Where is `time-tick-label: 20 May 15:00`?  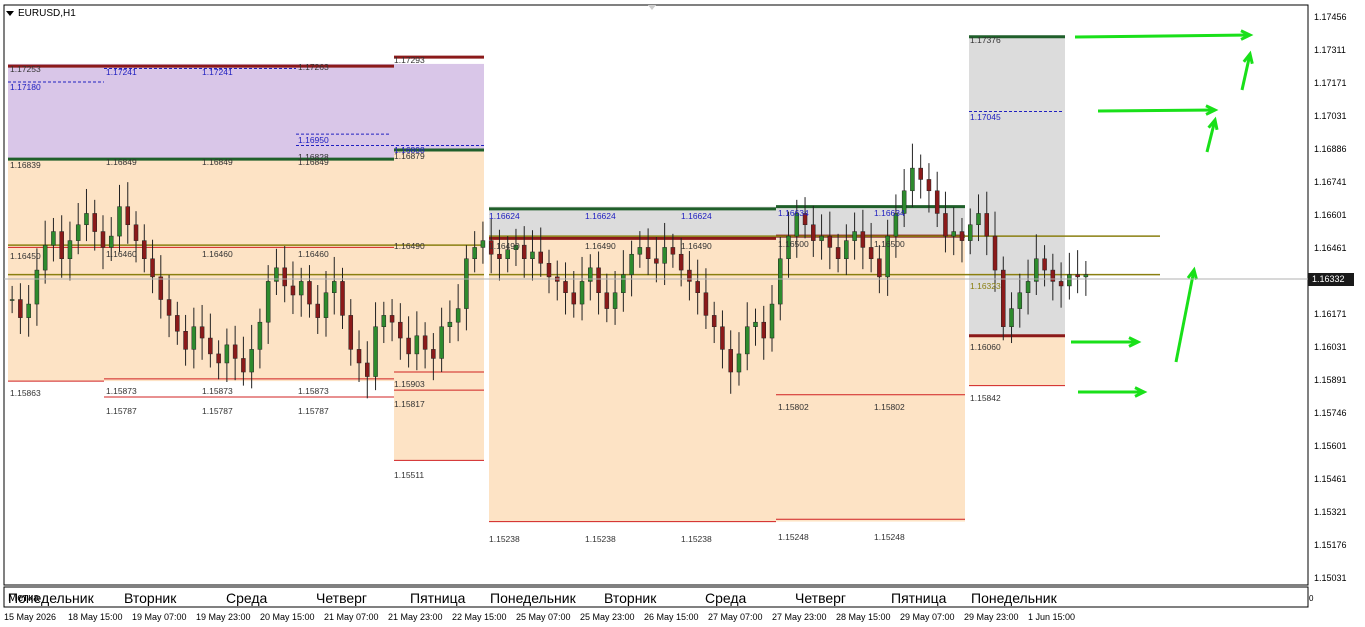 time-tick-label: 20 May 15:00 is located at coordinates (287, 617).